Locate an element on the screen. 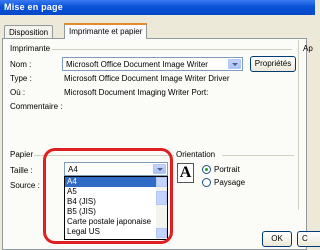  paper-size-label: Taille : is located at coordinates (21, 170).